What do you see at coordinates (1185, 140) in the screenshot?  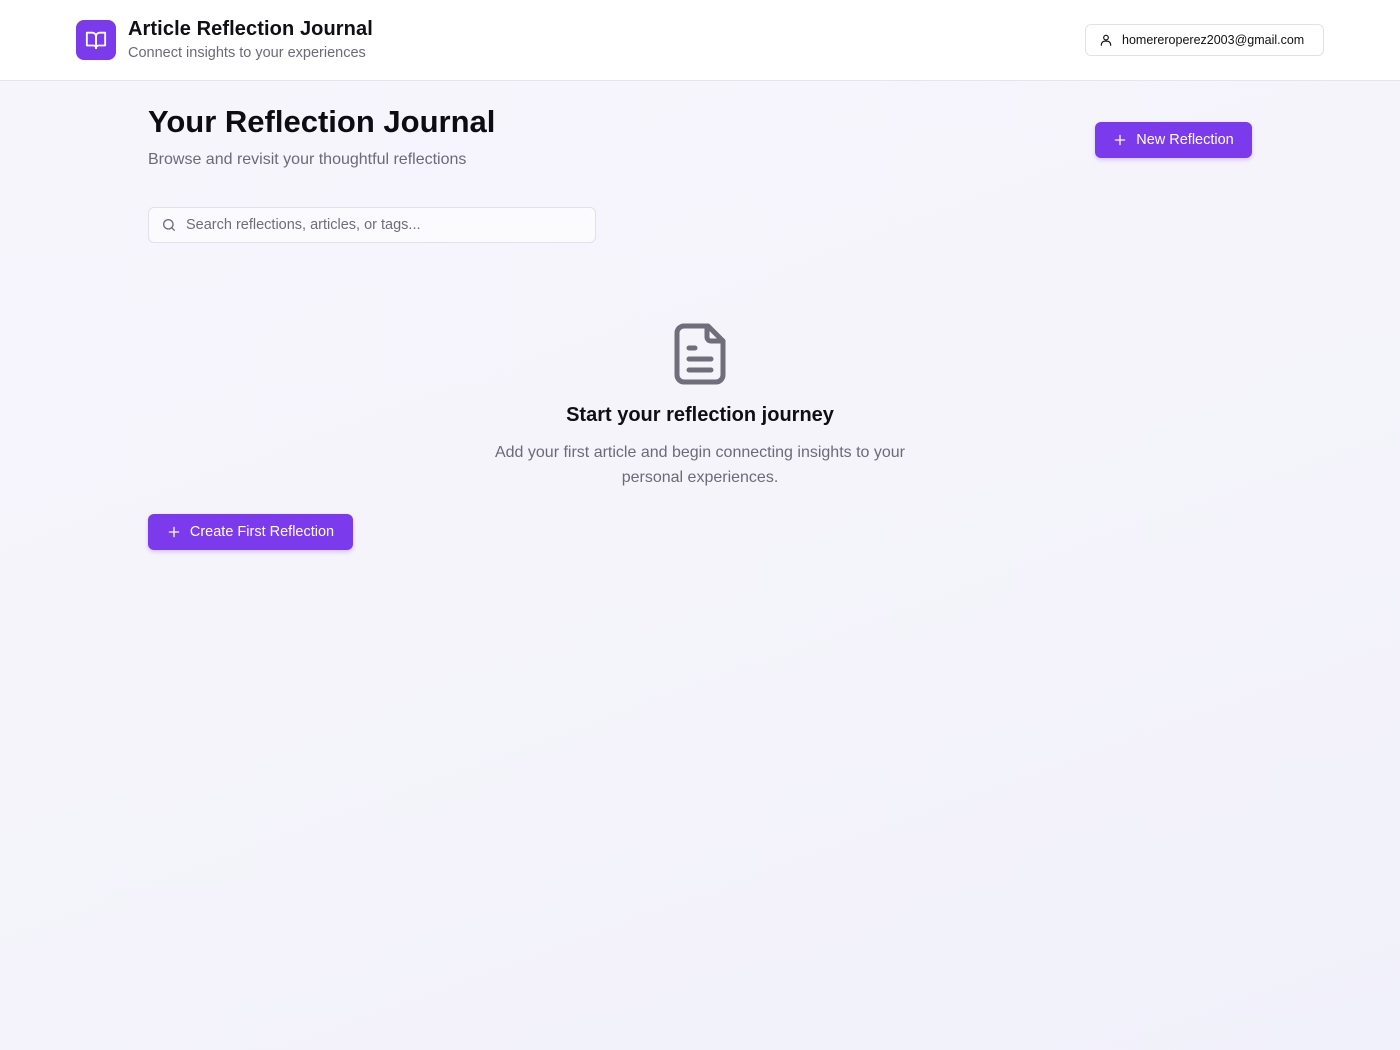 I see `new-reflection-label: New Reflection` at bounding box center [1185, 140].